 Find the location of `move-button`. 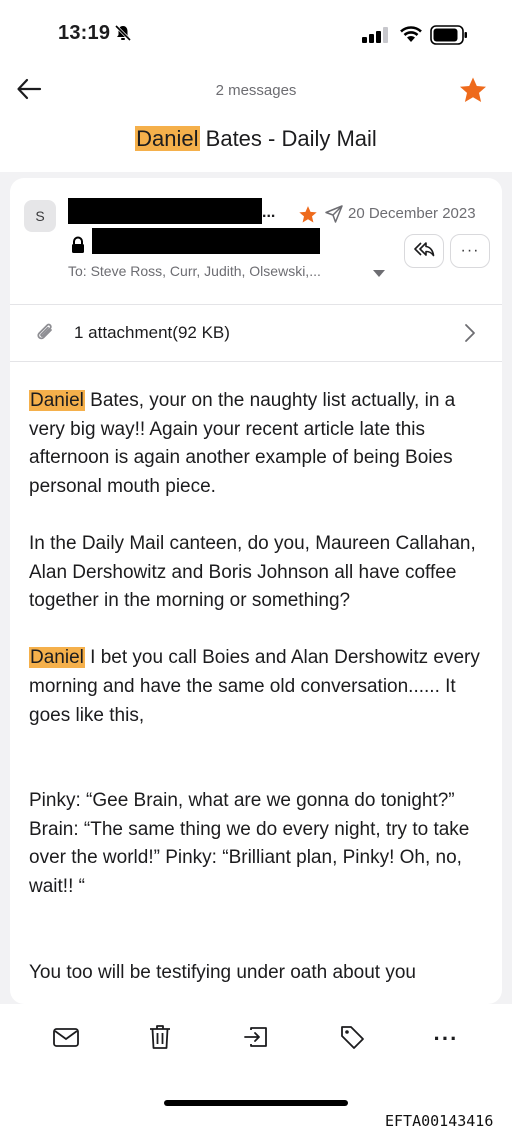

move-button is located at coordinates (256, 1039).